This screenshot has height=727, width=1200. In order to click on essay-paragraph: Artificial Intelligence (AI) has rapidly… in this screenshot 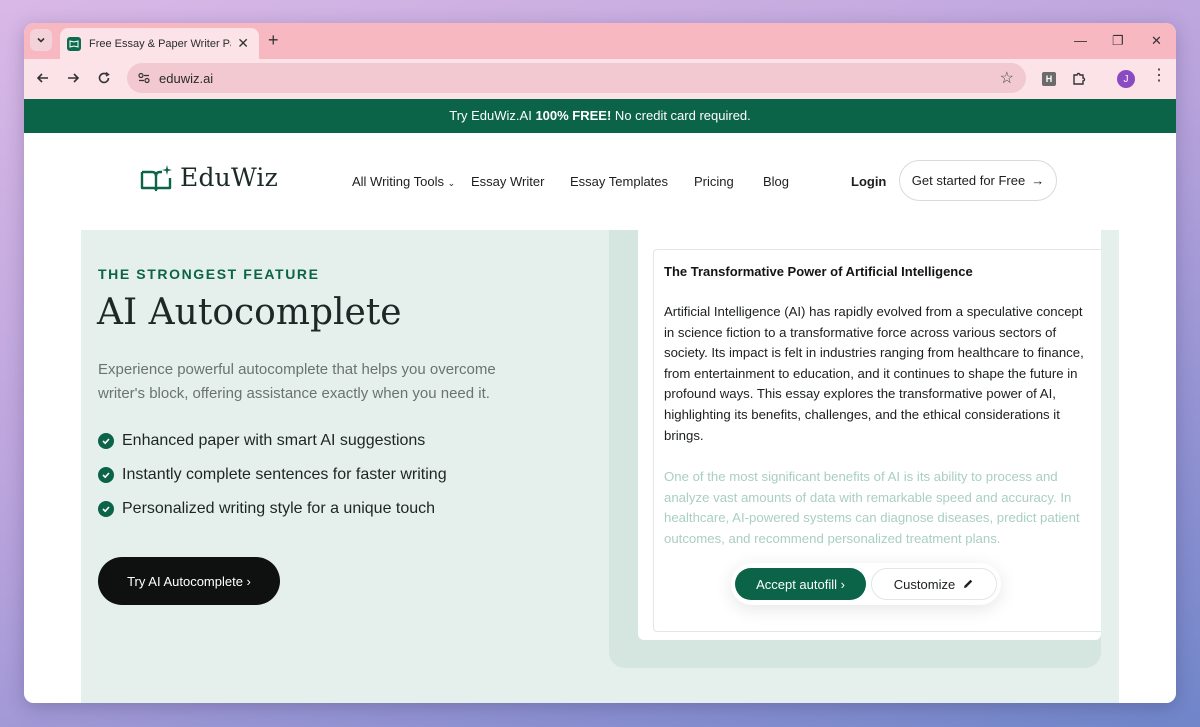, I will do `click(874, 373)`.